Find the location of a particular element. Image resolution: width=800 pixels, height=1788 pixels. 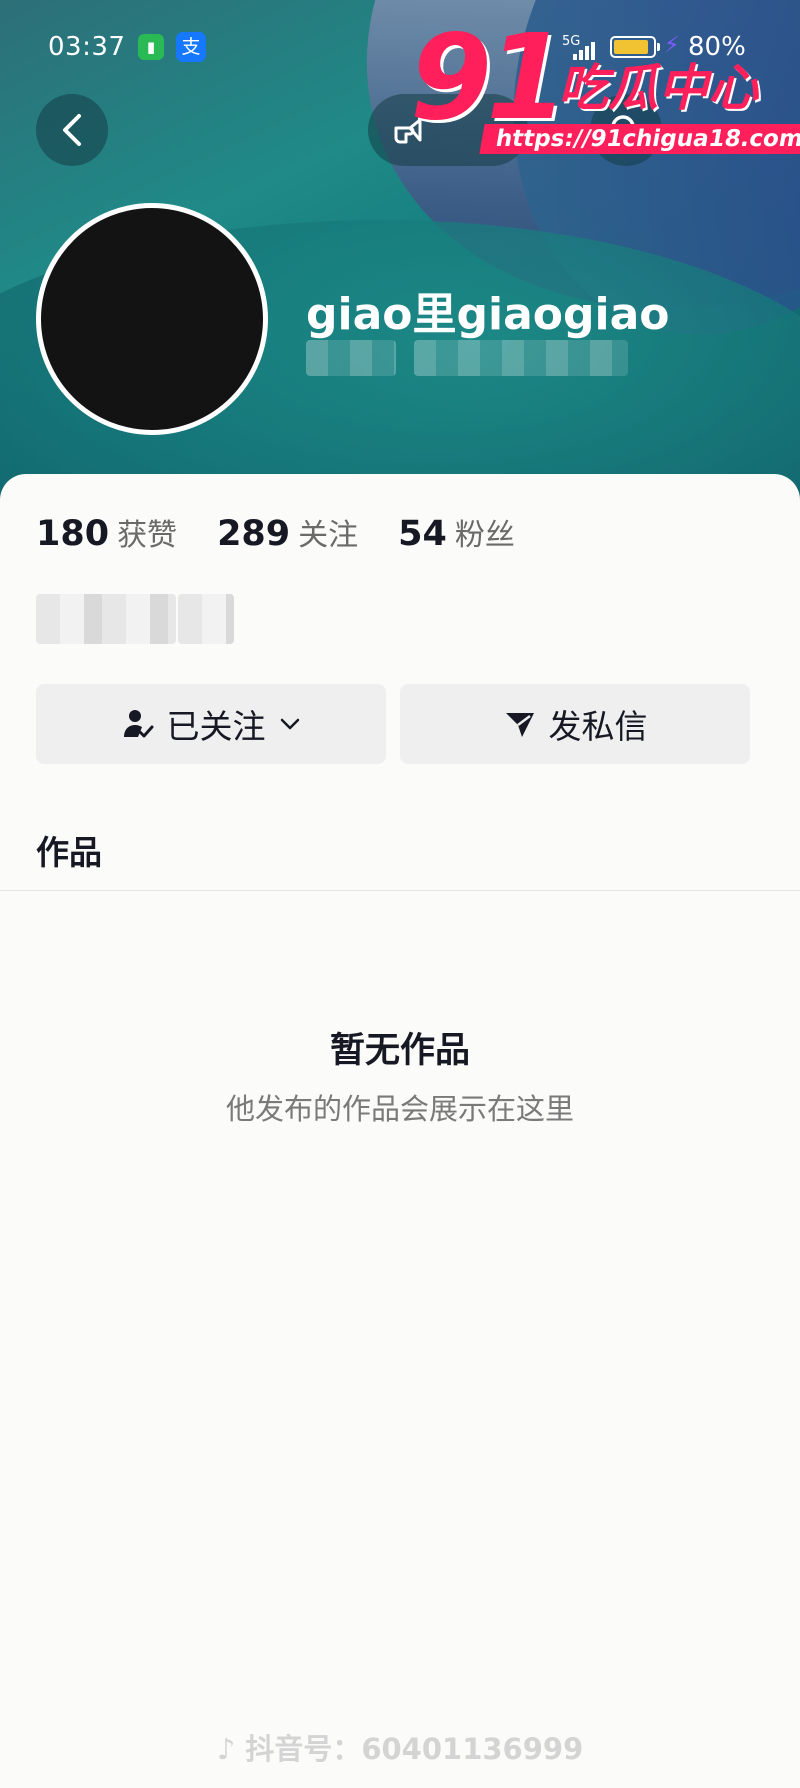

followers-count: 54 is located at coordinates (422, 534).